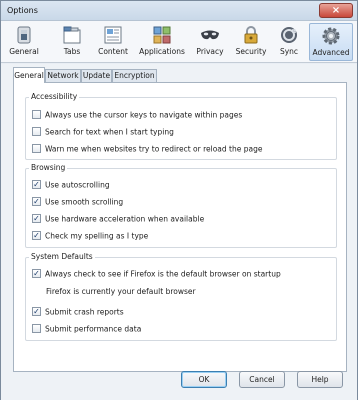  I want to click on hardware-acceleration-label: Use hardware acceleration when available, so click(125, 219).